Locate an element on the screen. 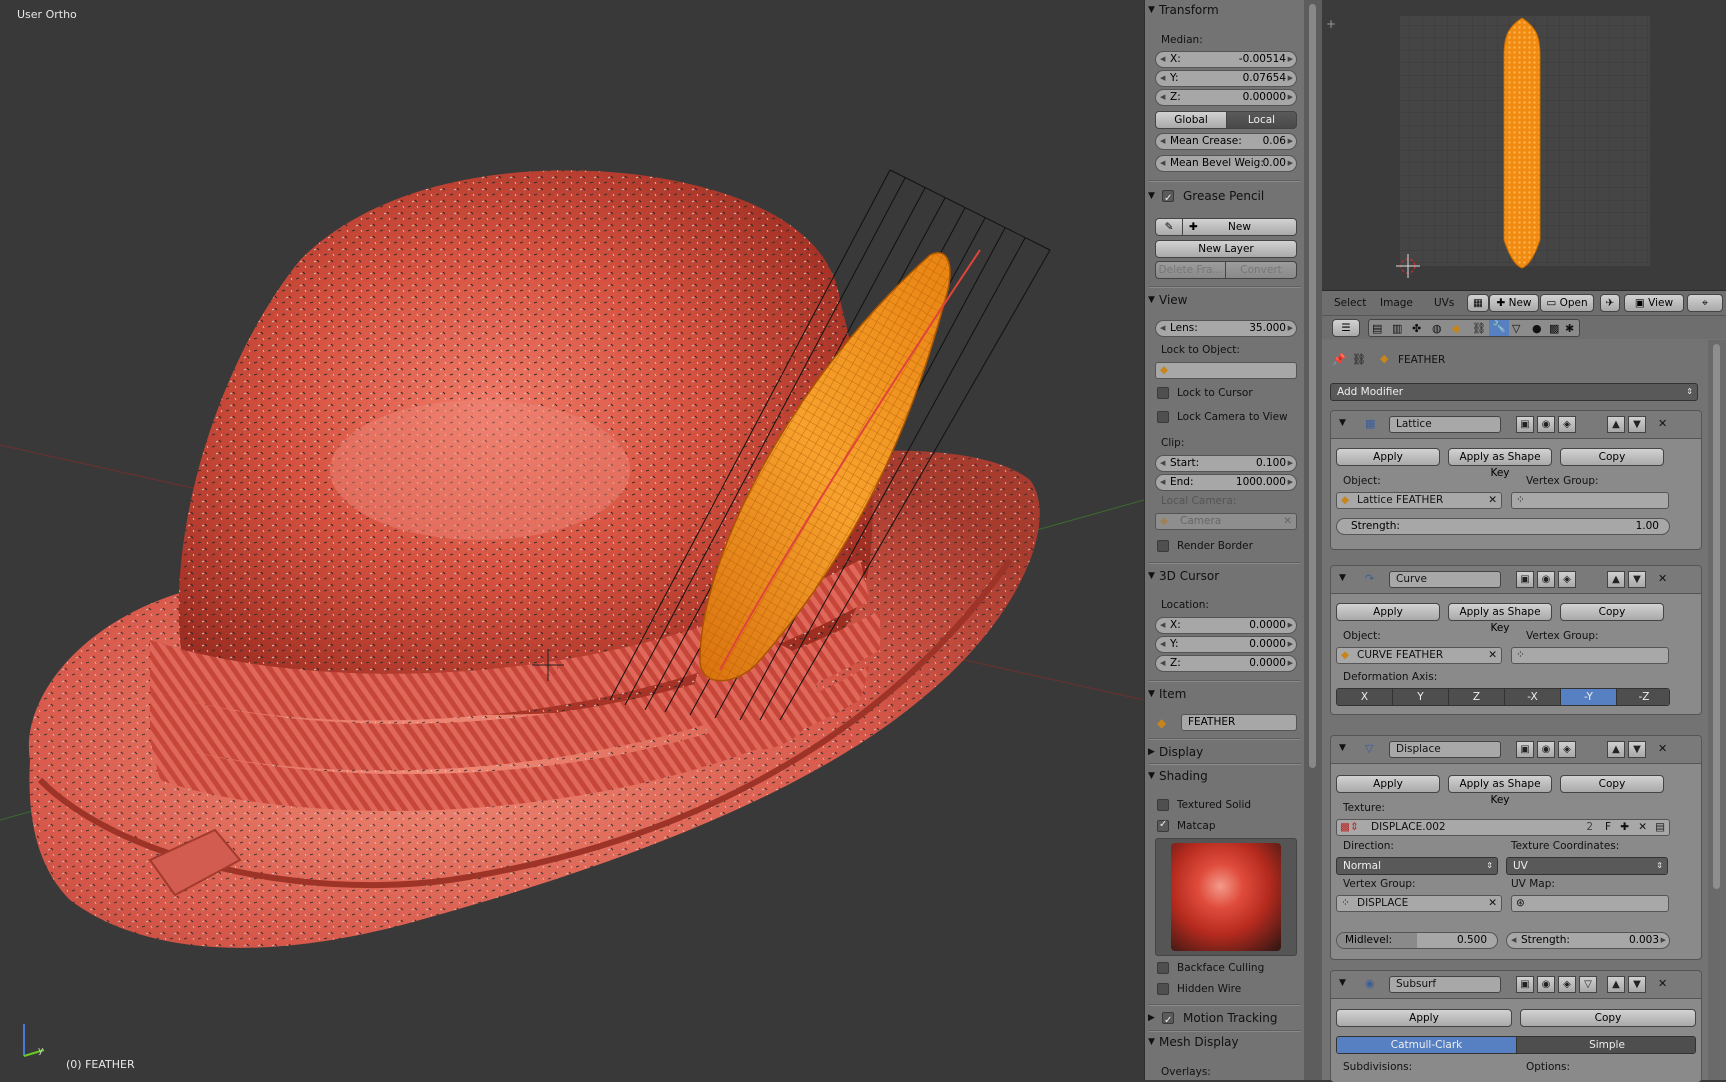 Image resolution: width=1726 pixels, height=1082 pixels. local-camera-field: ◆ Camera ✕ is located at coordinates (1226, 521).